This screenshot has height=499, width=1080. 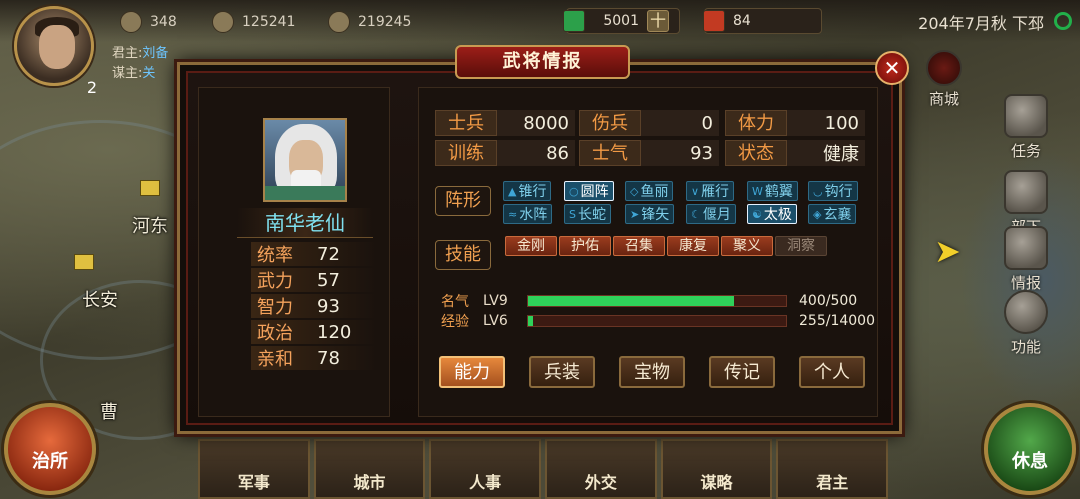 What do you see at coordinates (50, 449) in the screenshot?
I see `government-button: 治所` at bounding box center [50, 449].